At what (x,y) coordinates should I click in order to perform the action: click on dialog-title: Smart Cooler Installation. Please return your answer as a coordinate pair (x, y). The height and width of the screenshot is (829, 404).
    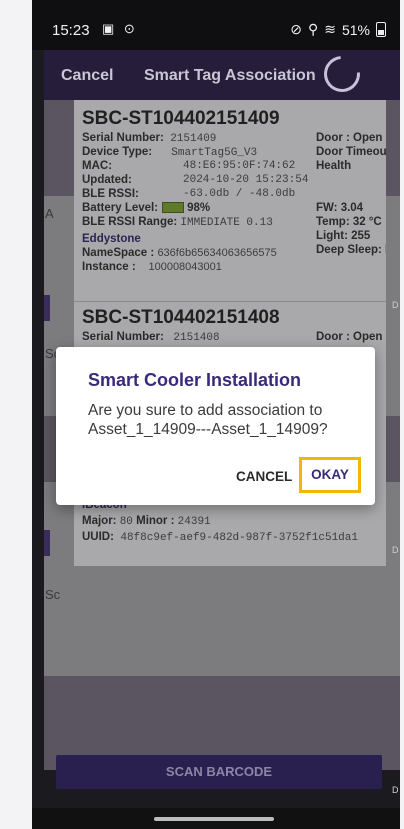
    Looking at the image, I should click on (195, 380).